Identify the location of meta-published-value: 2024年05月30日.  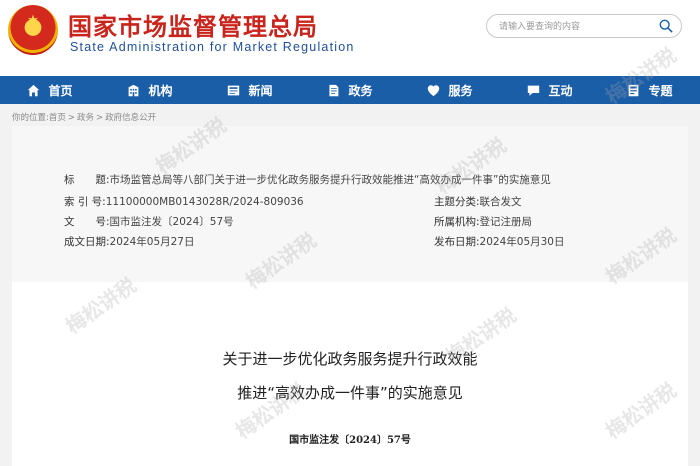
(522, 242).